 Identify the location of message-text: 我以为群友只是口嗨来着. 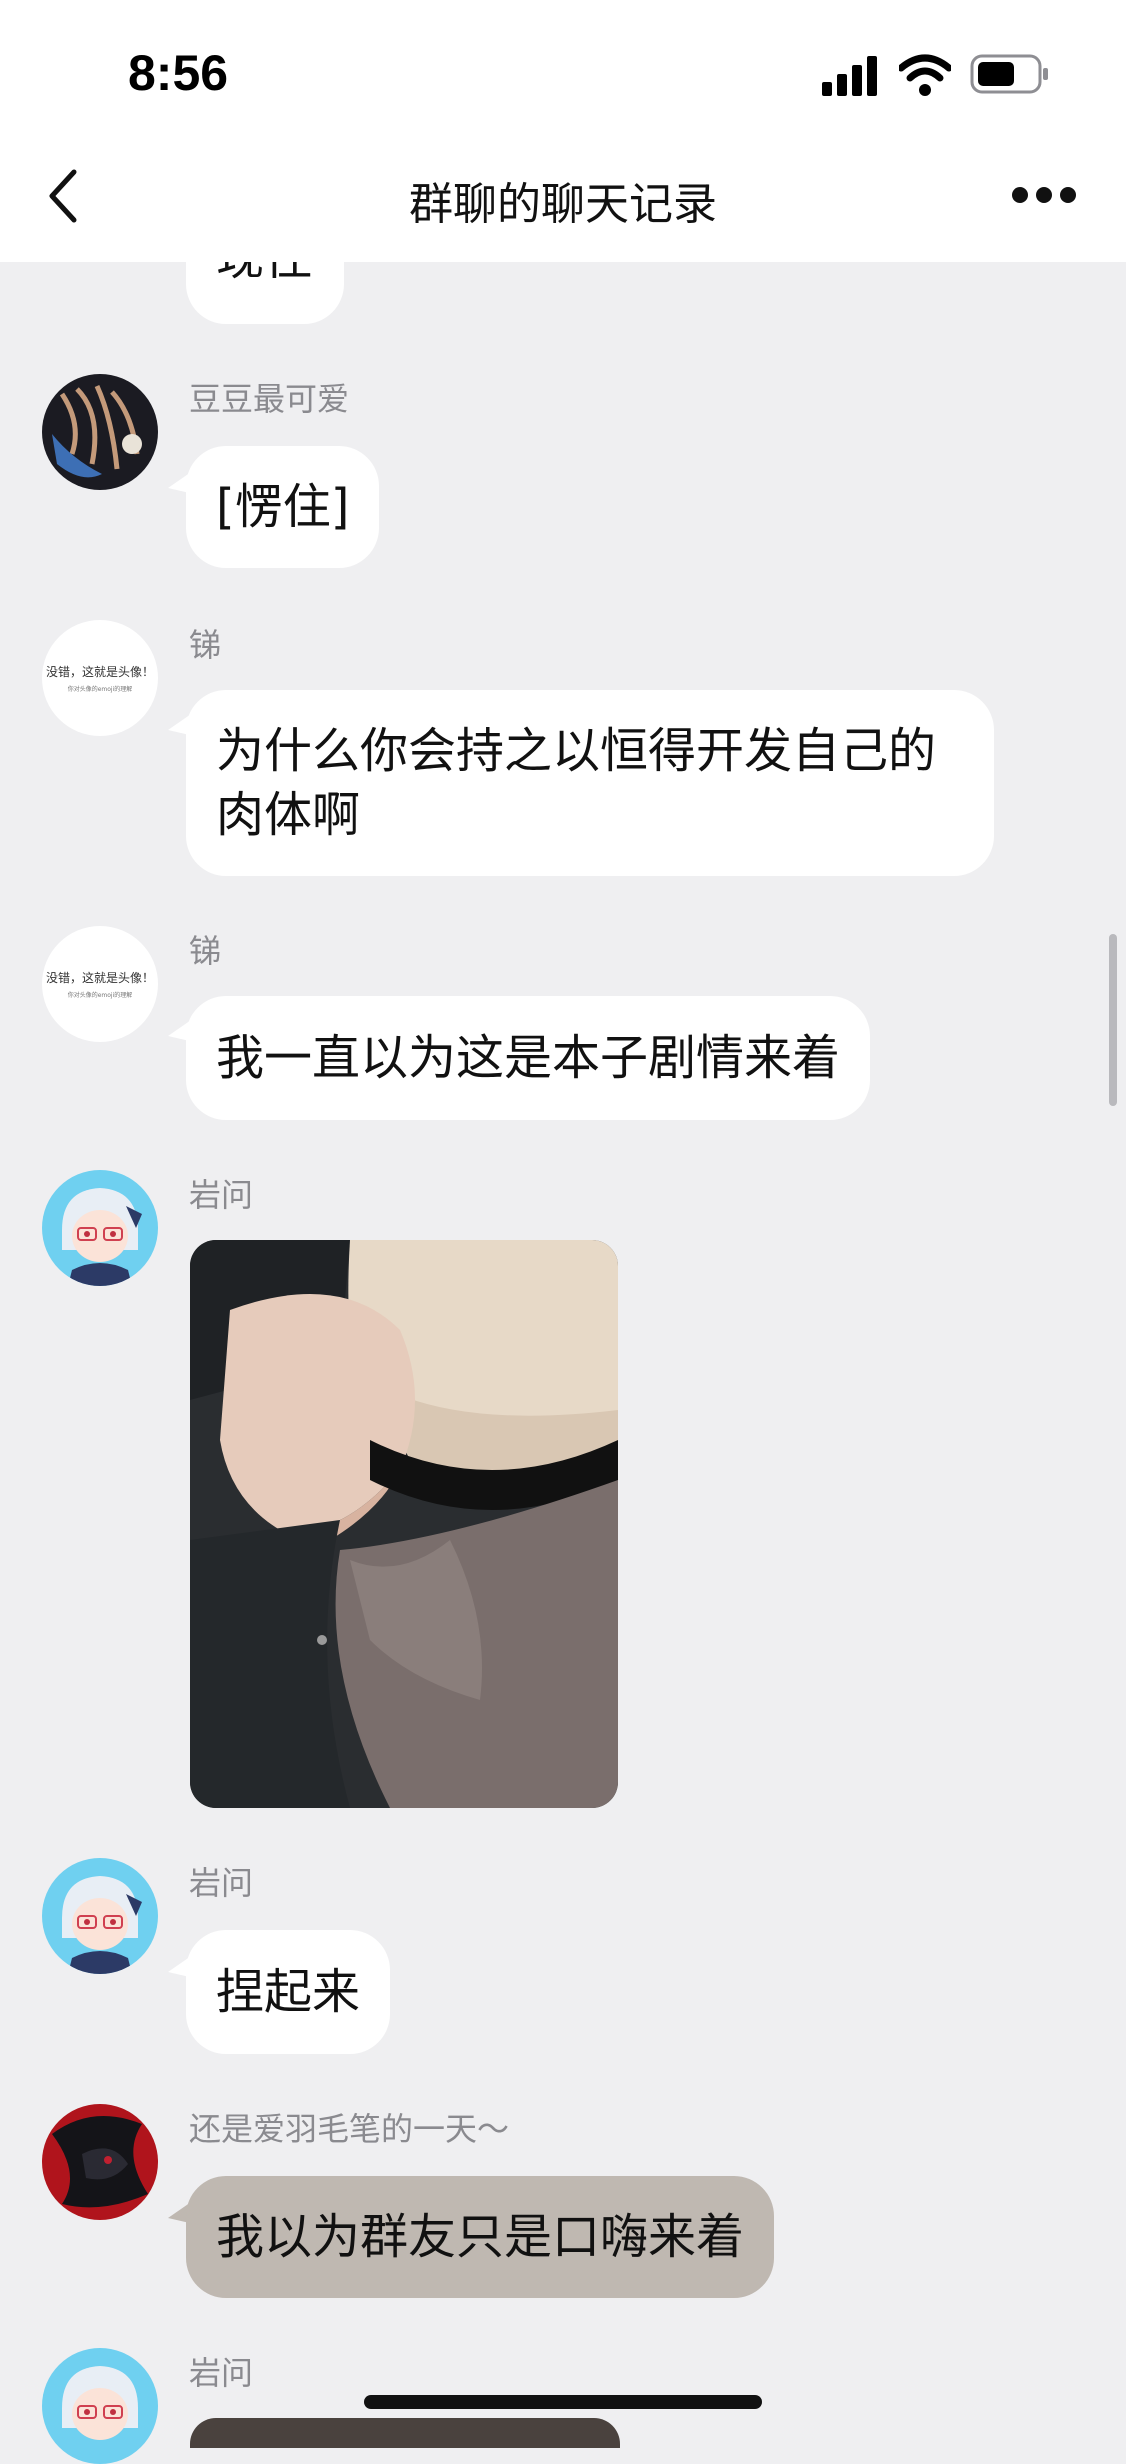
(480, 2237).